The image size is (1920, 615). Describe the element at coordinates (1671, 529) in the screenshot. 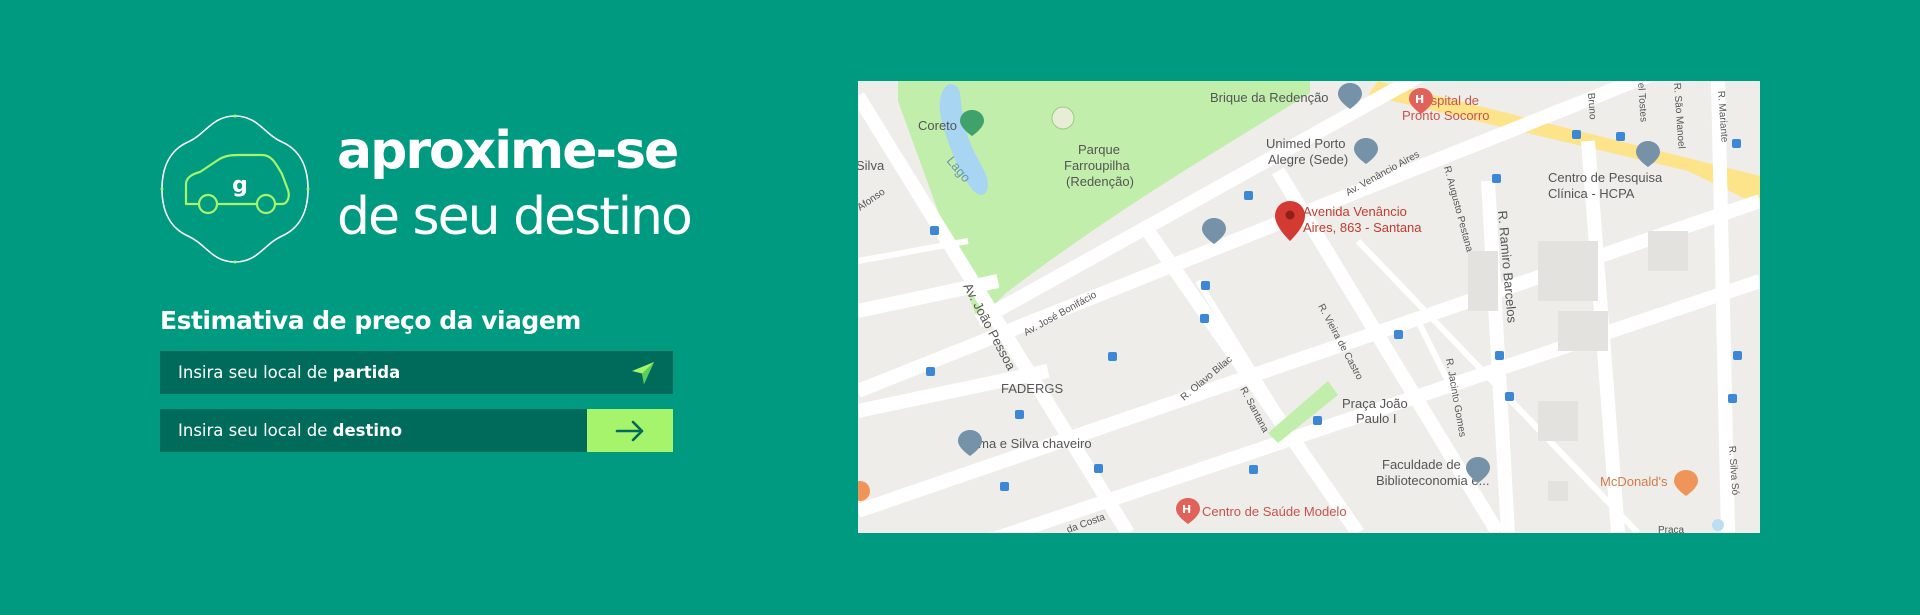

I see `map-label-praca-small: Praça` at that location.